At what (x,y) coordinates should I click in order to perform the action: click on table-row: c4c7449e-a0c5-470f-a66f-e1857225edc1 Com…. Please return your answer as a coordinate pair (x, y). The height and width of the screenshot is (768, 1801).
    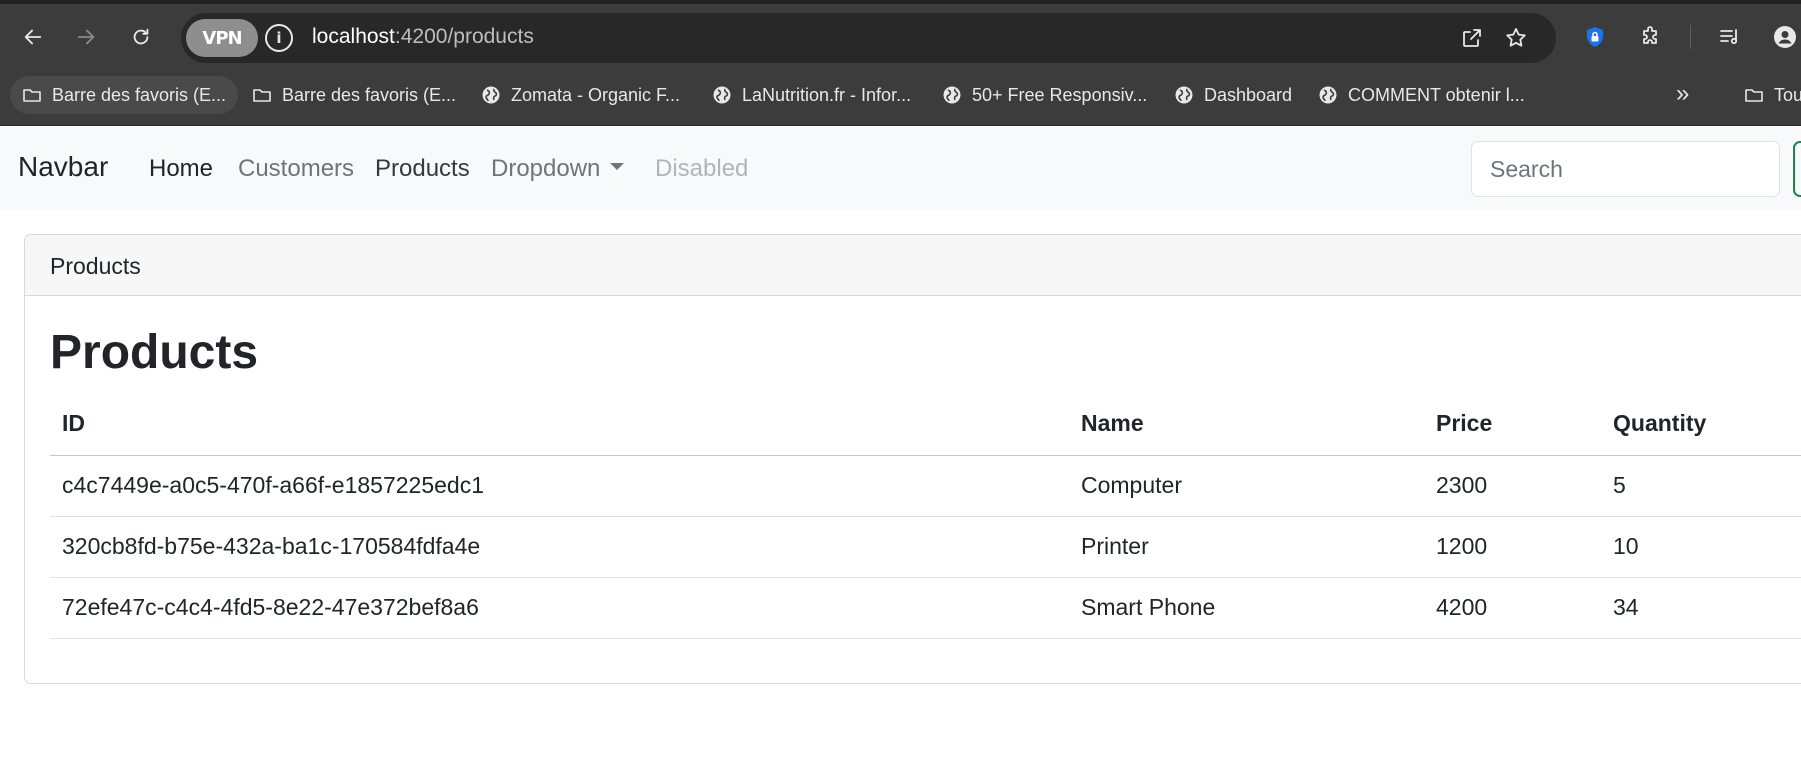
    Looking at the image, I should click on (925, 486).